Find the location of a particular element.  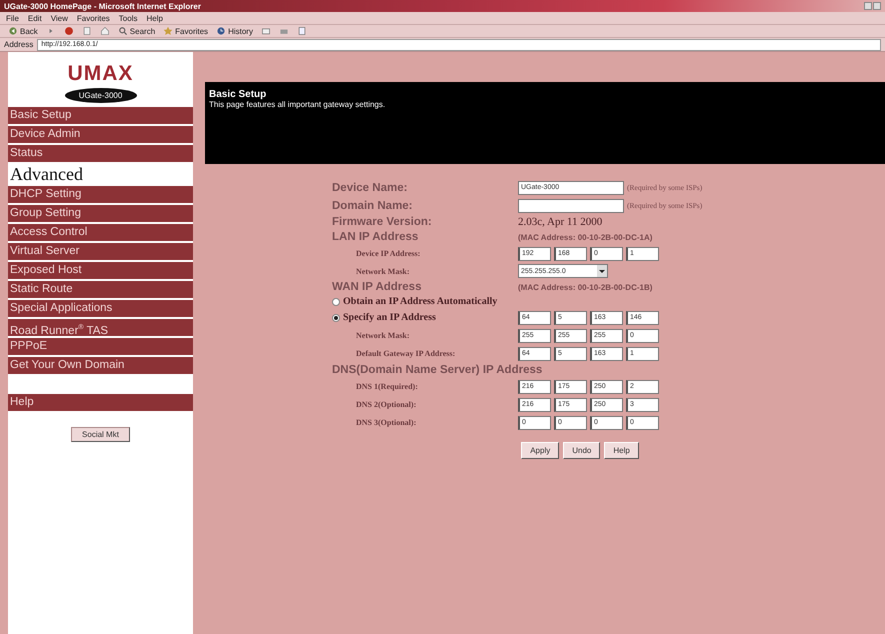

favorites-icon is located at coordinates (168, 31).